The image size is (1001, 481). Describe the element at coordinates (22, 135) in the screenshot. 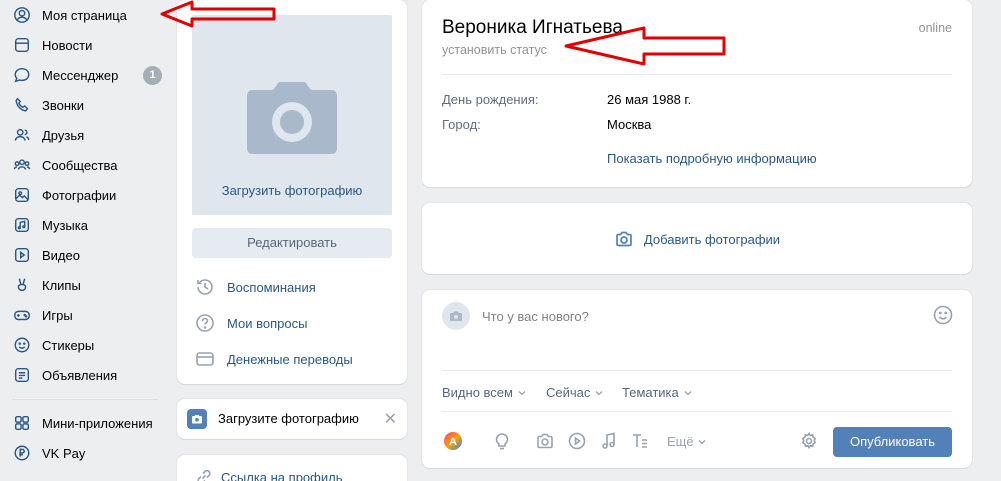

I see `friends-icon` at that location.